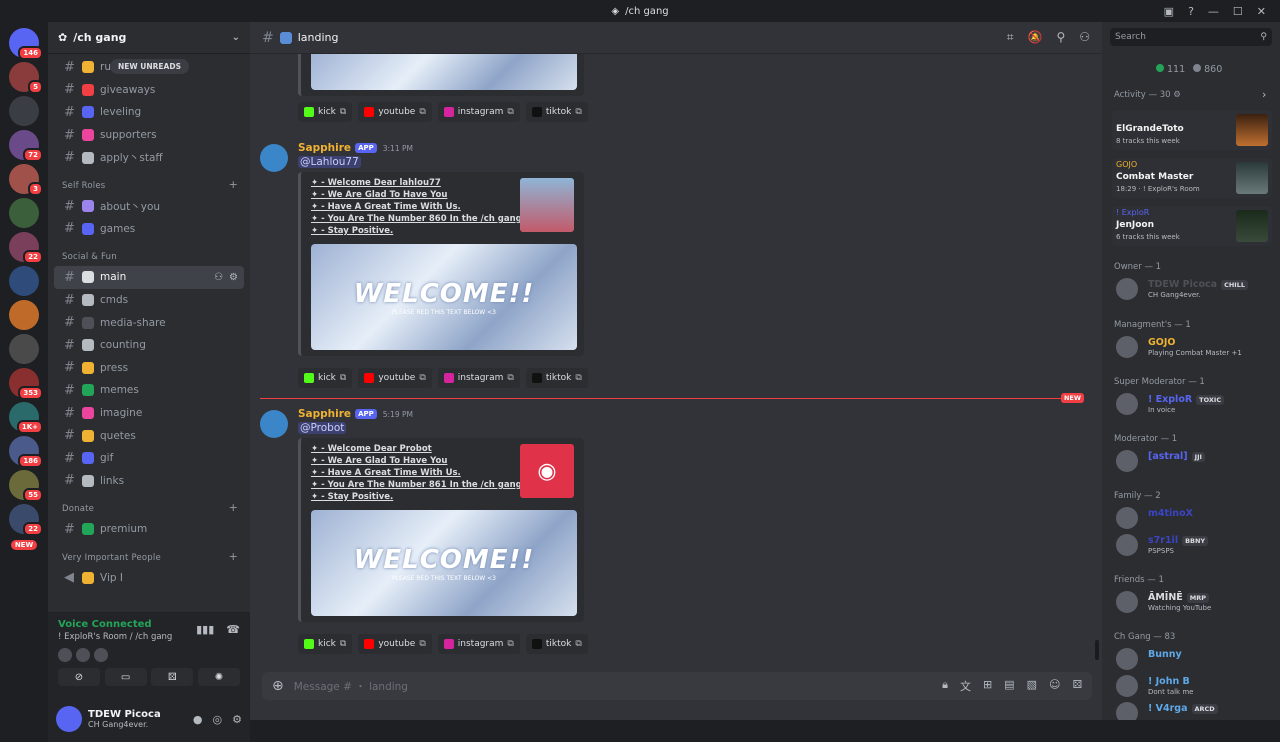 The width and height of the screenshot is (1280, 742). What do you see at coordinates (149, 413) in the screenshot?
I see `channel-imagine: # imagine` at bounding box center [149, 413].